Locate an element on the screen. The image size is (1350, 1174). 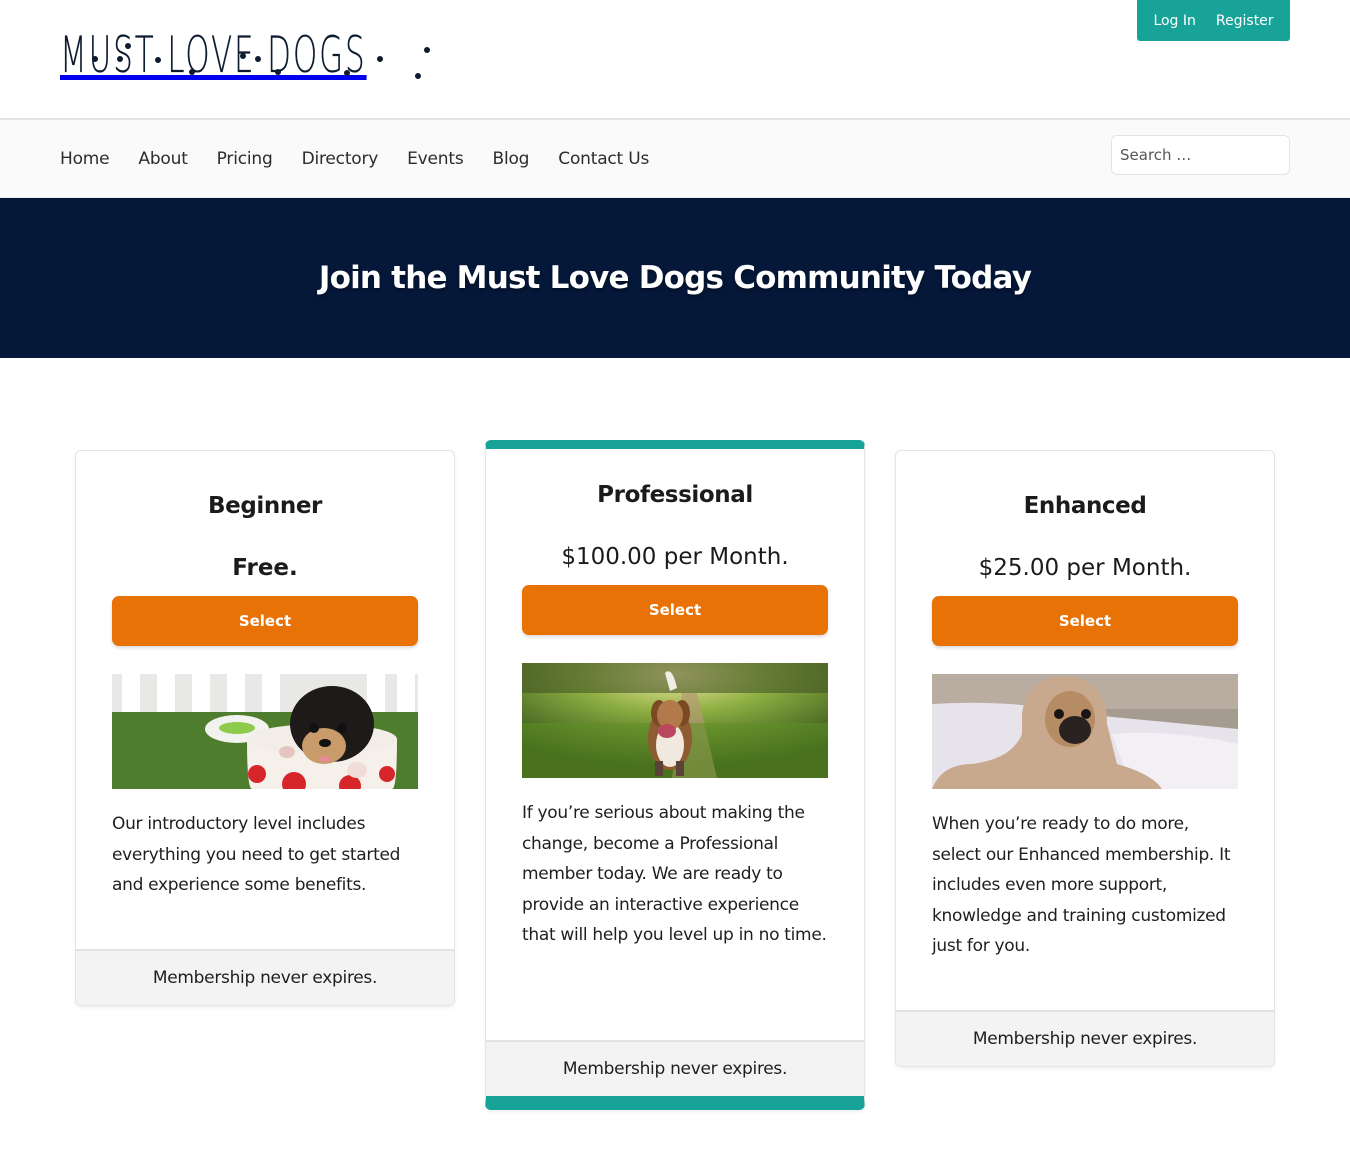
plan-name: Enhanced is located at coordinates (1085, 506).